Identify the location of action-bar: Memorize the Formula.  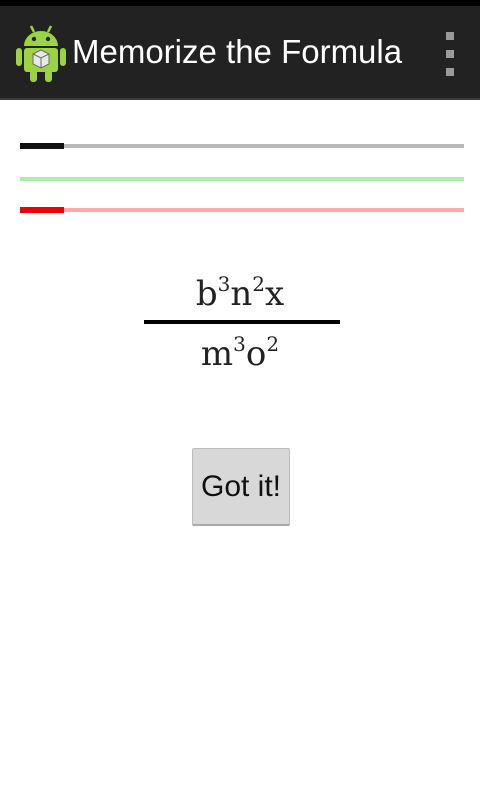
(240, 53).